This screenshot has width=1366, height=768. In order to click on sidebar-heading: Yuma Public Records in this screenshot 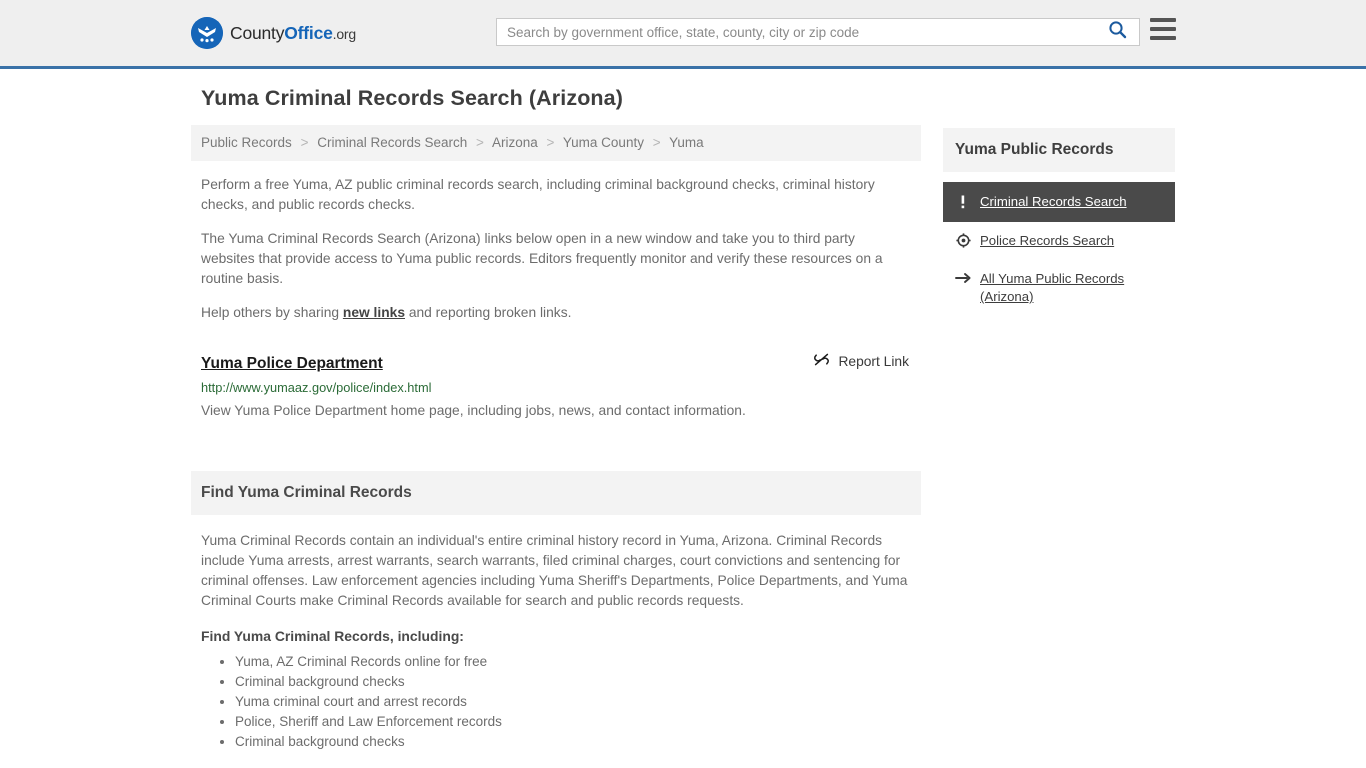, I will do `click(1034, 149)`.